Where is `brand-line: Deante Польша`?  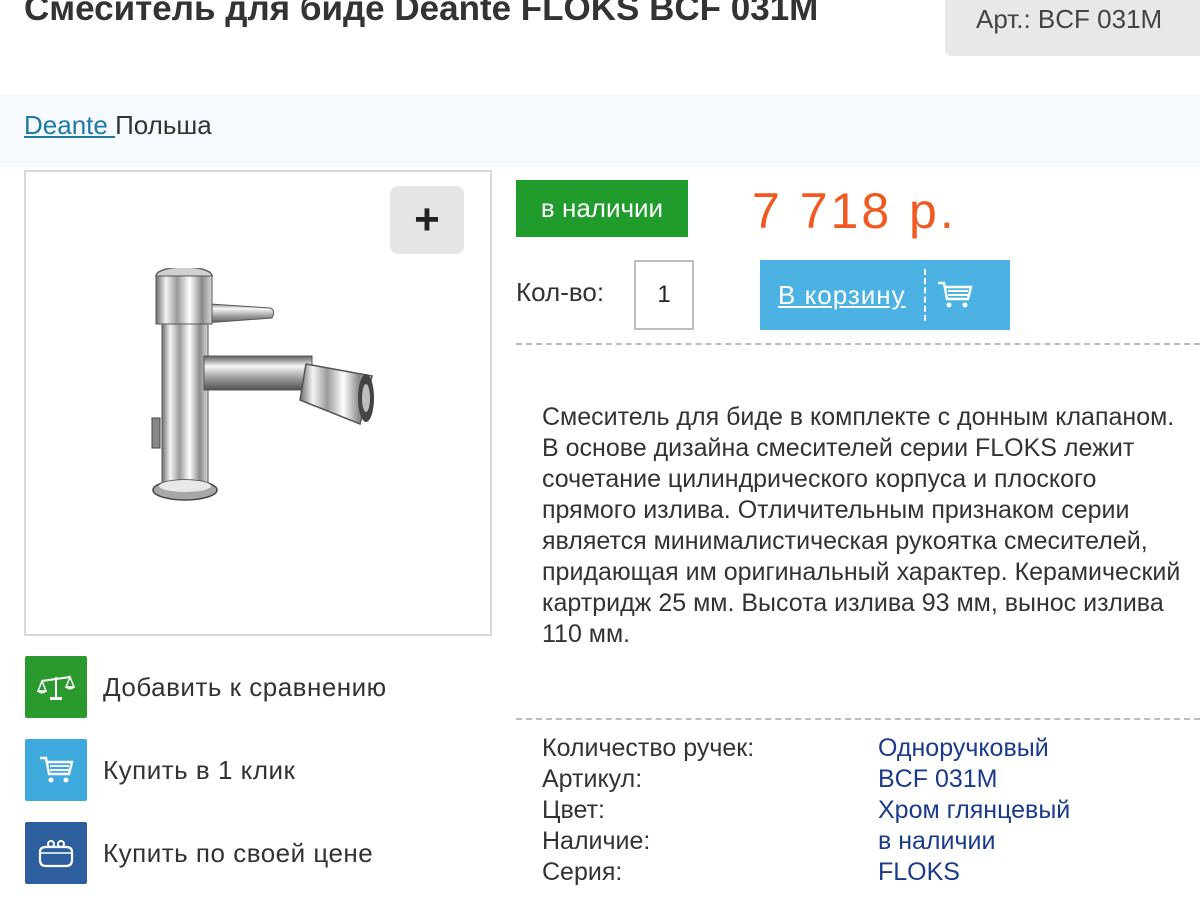
brand-line: Deante Польша is located at coordinates (118, 125).